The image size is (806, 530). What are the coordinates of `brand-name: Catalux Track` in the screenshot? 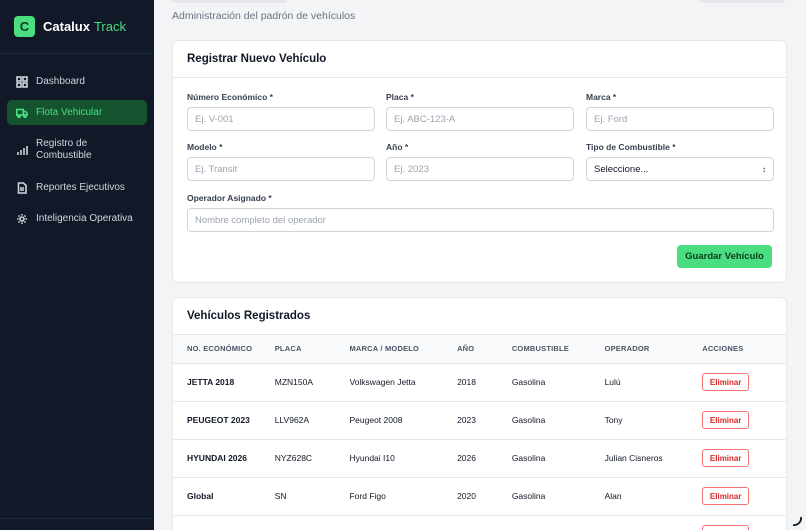 It's located at (84, 26).